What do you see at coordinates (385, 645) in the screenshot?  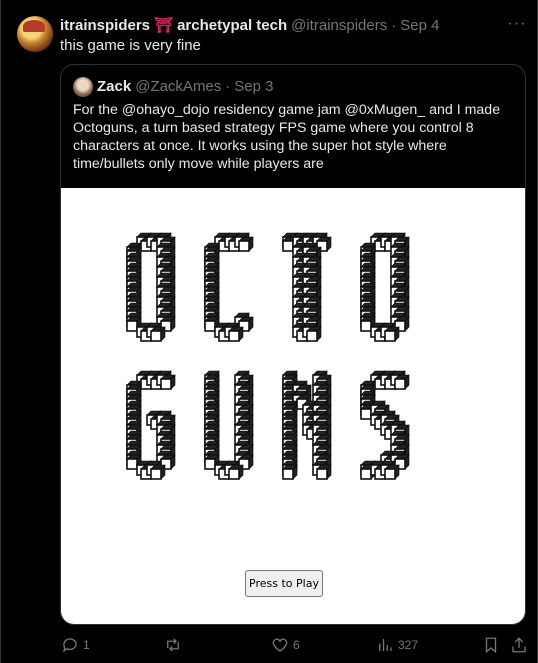 I see `views-icon` at bounding box center [385, 645].